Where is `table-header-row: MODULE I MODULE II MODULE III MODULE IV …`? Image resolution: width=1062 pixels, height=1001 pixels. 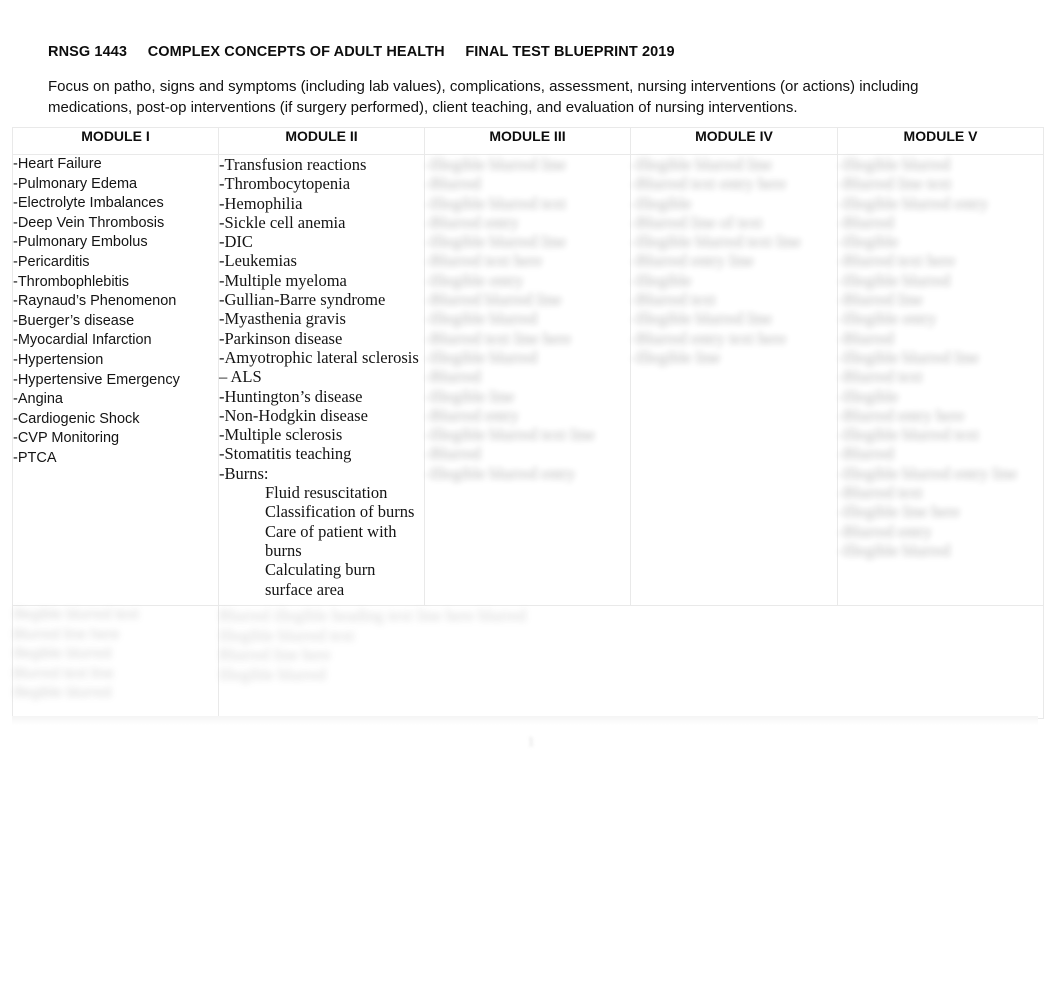 table-header-row: MODULE I MODULE II MODULE III MODULE IV … is located at coordinates (528, 141).